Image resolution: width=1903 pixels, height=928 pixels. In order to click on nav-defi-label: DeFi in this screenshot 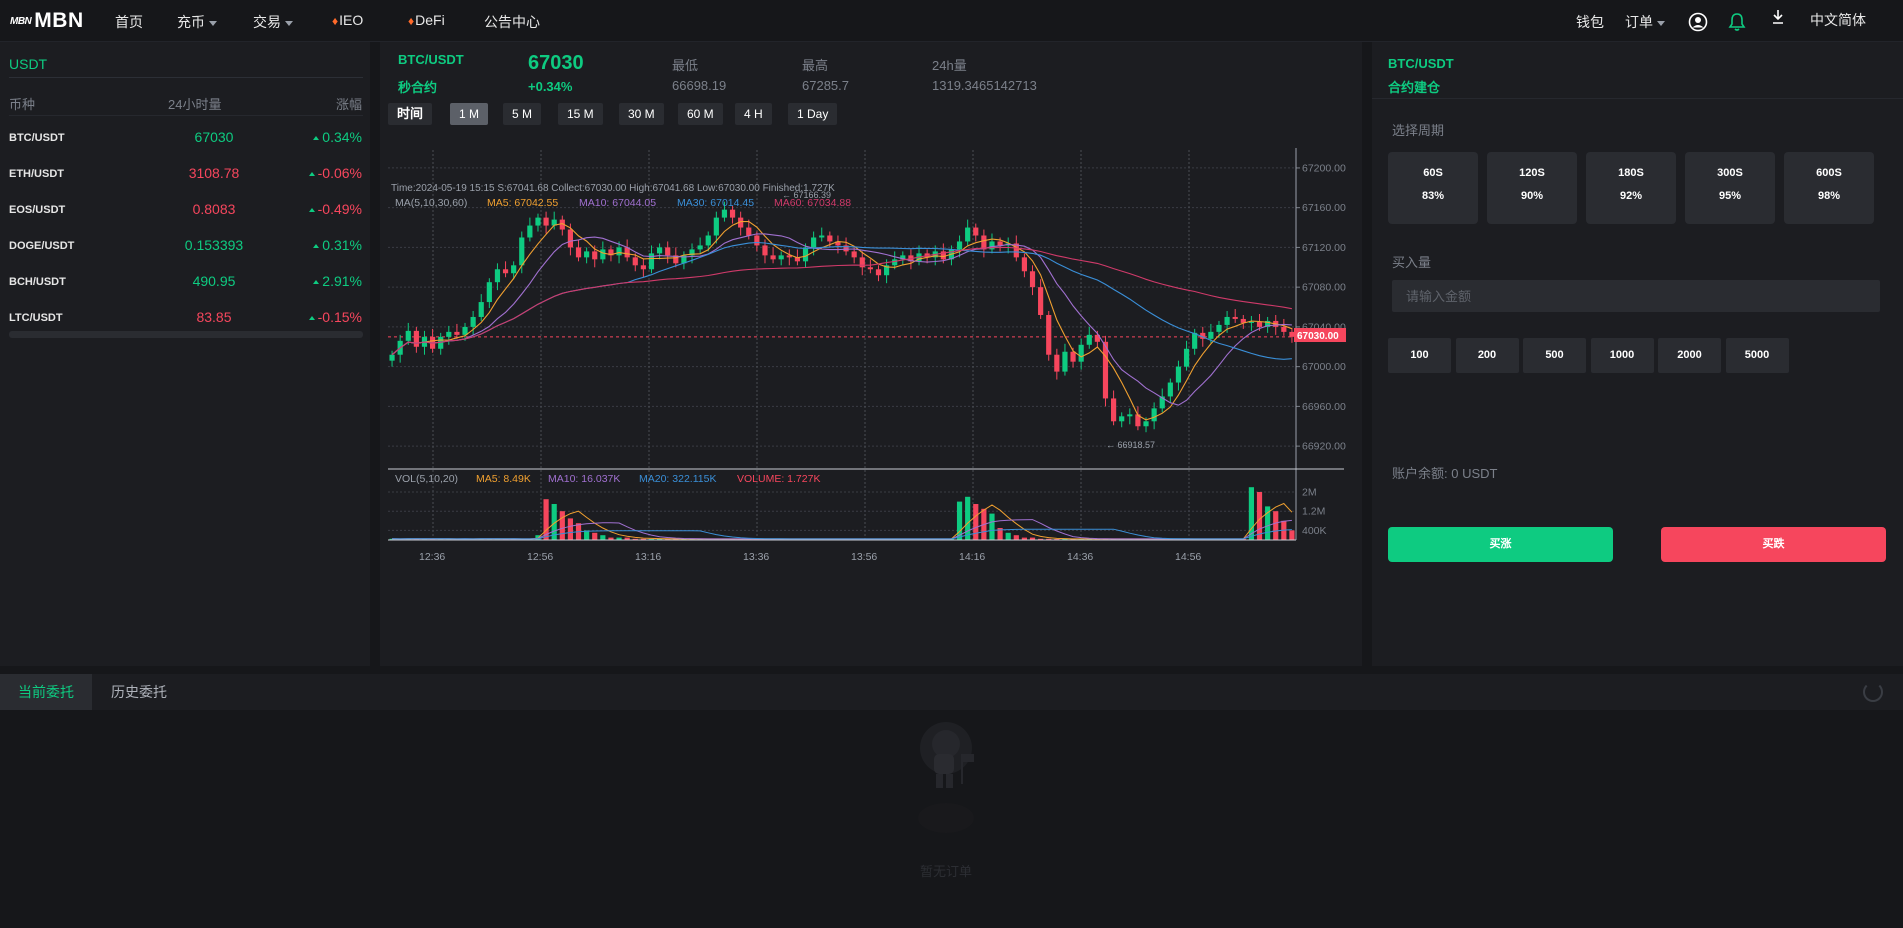, I will do `click(430, 20)`.